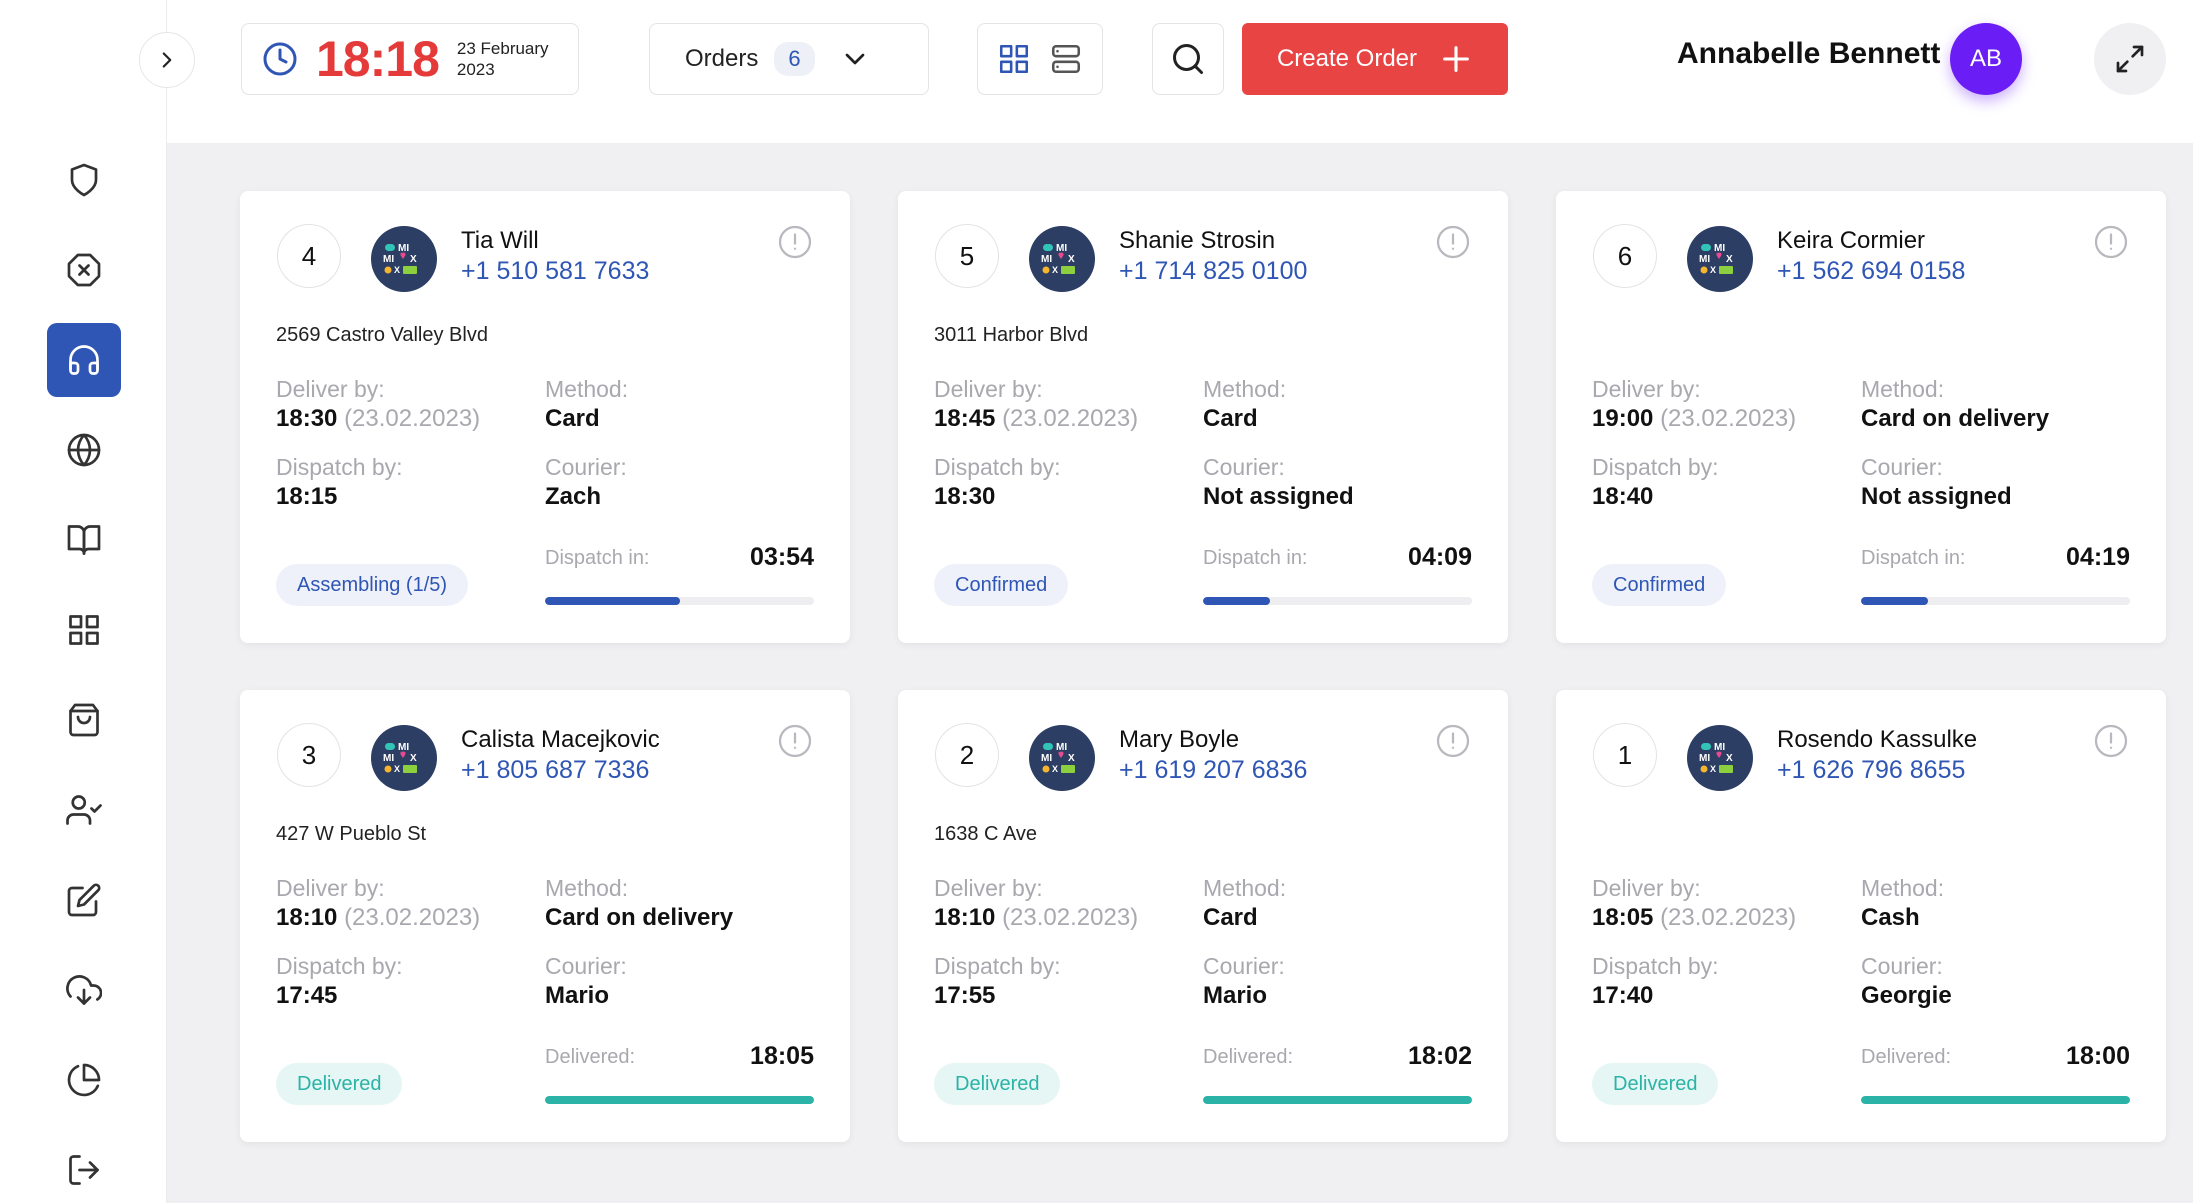 Image resolution: width=2193 pixels, height=1203 pixels. Describe the element at coordinates (1213, 271) in the screenshot. I see `customer-phone: +1 714 825 0100` at that location.